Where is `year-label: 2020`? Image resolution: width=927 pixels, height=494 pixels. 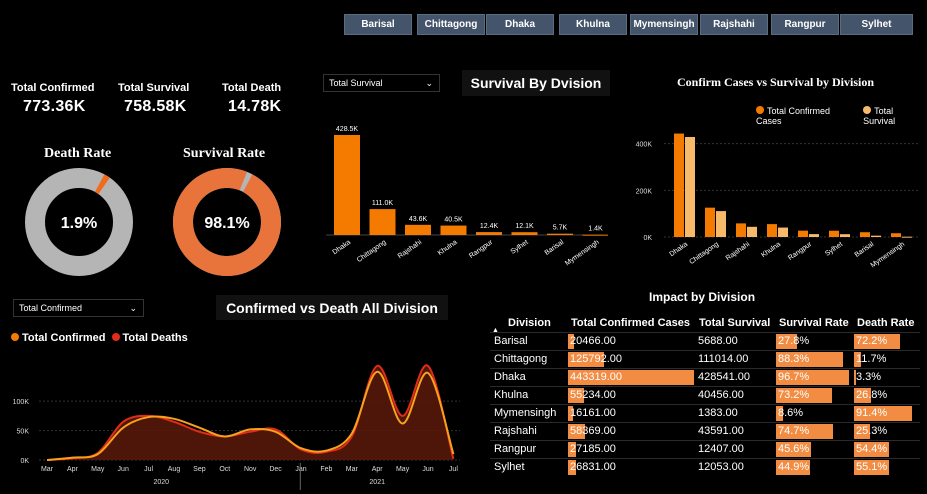 year-label: 2020 is located at coordinates (162, 482).